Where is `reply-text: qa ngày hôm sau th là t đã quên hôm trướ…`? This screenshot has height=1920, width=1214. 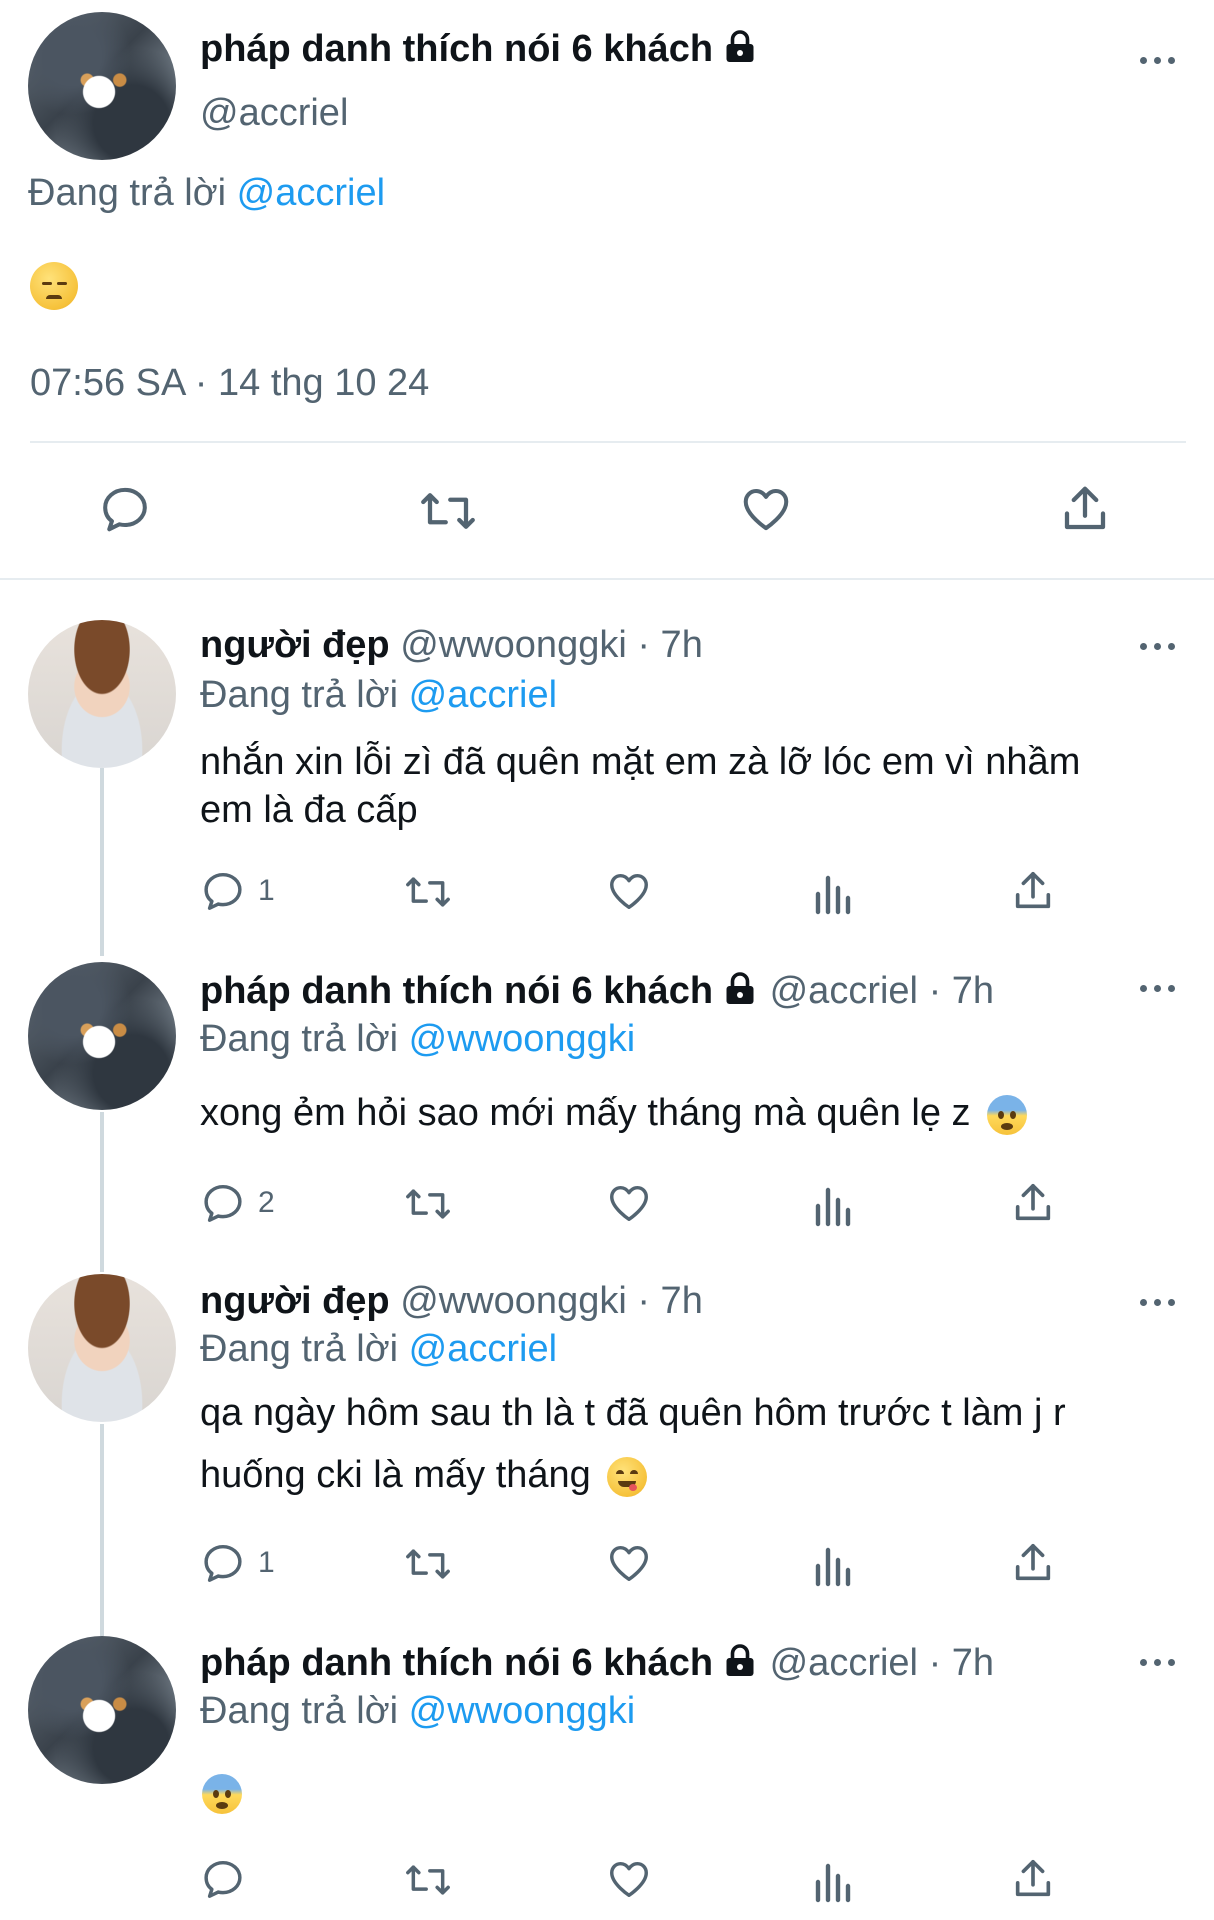
reply-text: qa ngày hôm sau th là t đã quên hôm trướ… is located at coordinates (633, 1413).